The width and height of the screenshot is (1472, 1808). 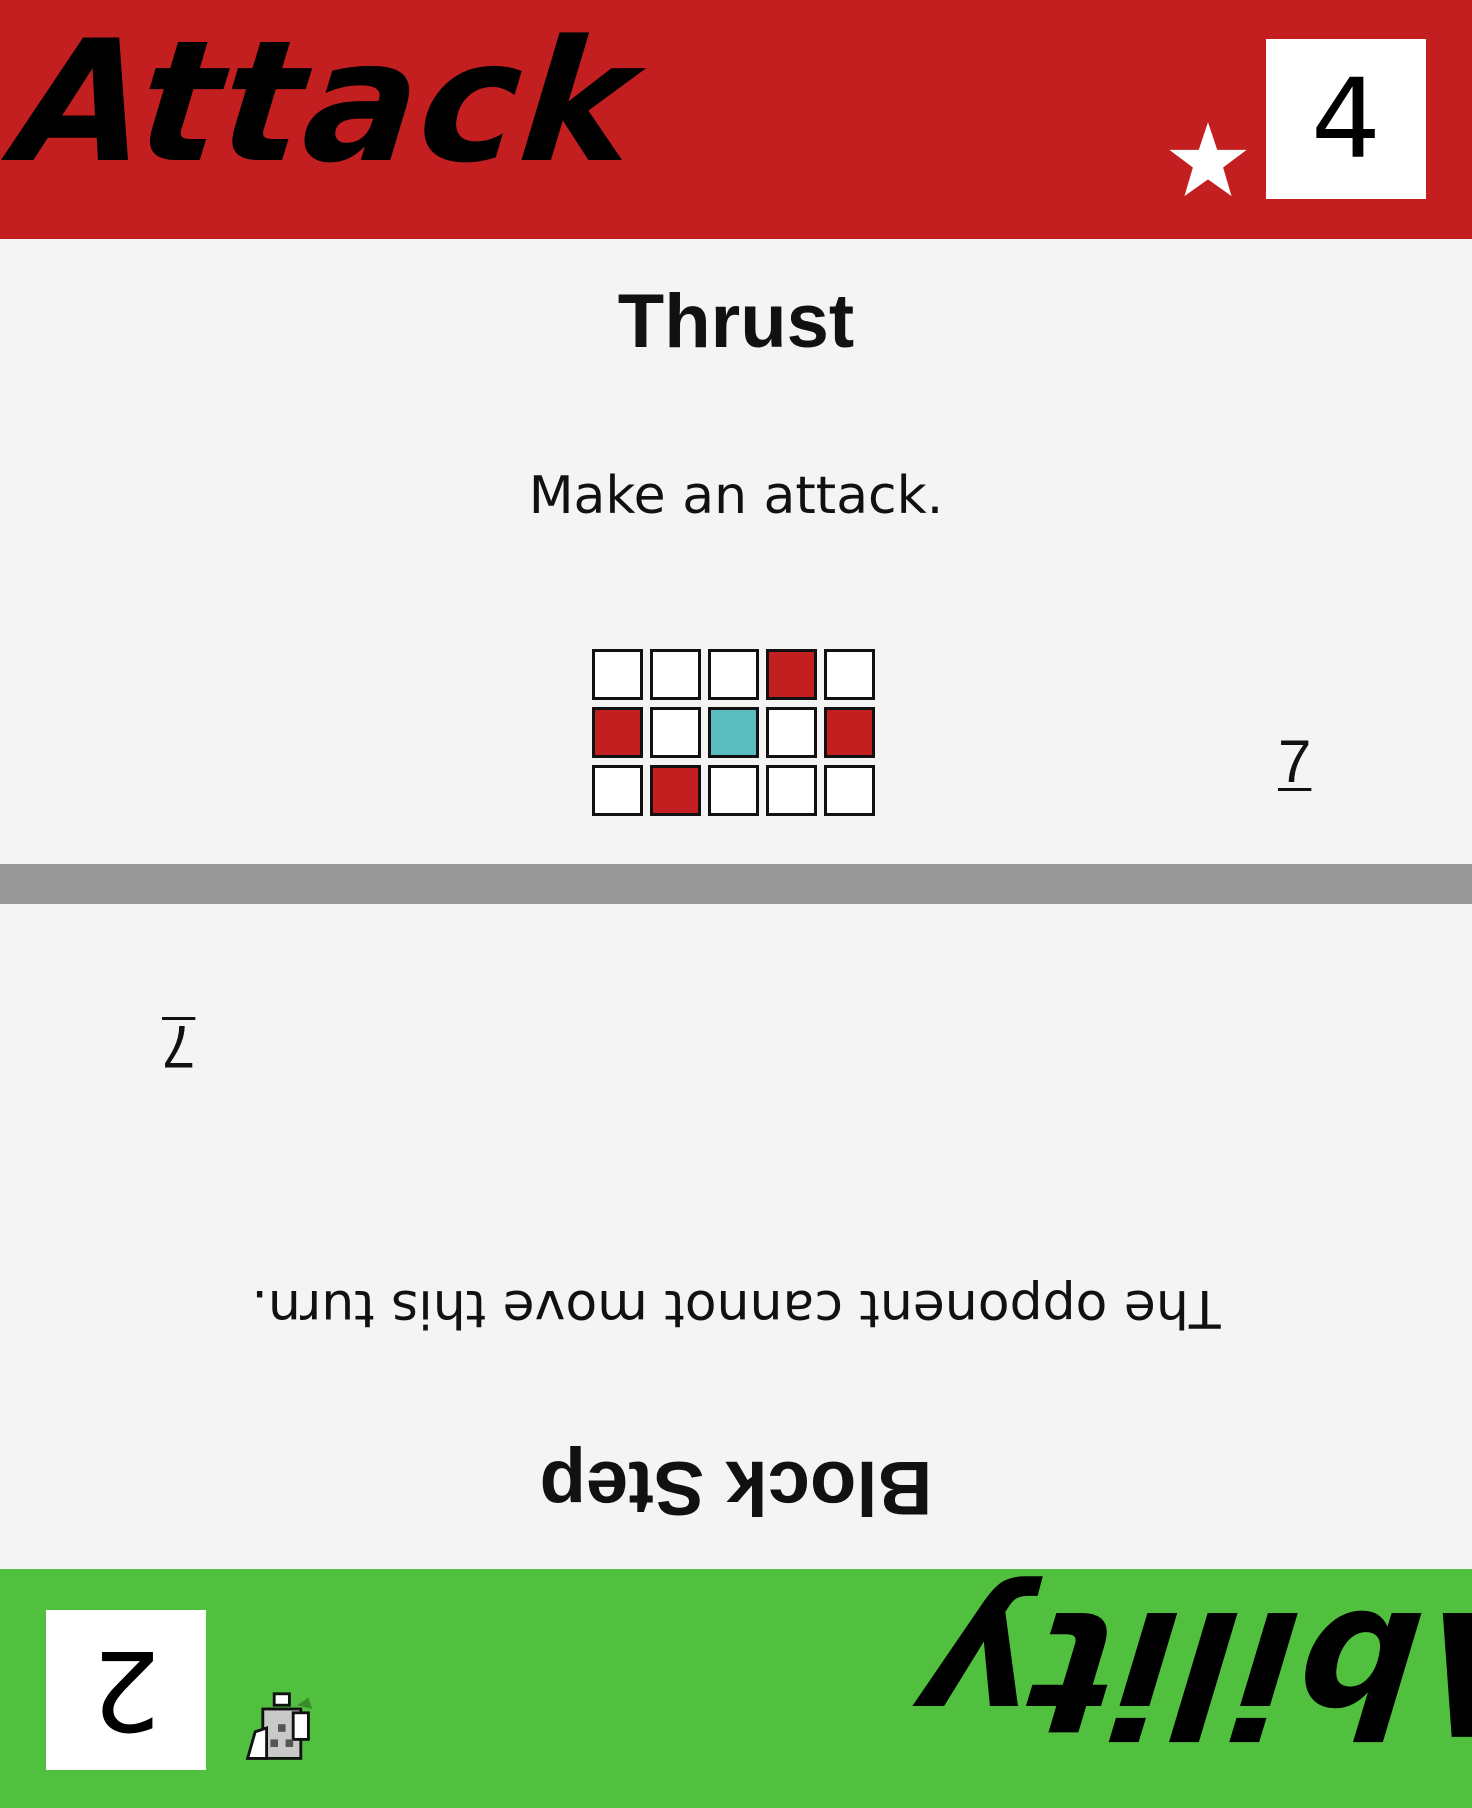 What do you see at coordinates (279, 1726) in the screenshot?
I see `character-icon` at bounding box center [279, 1726].